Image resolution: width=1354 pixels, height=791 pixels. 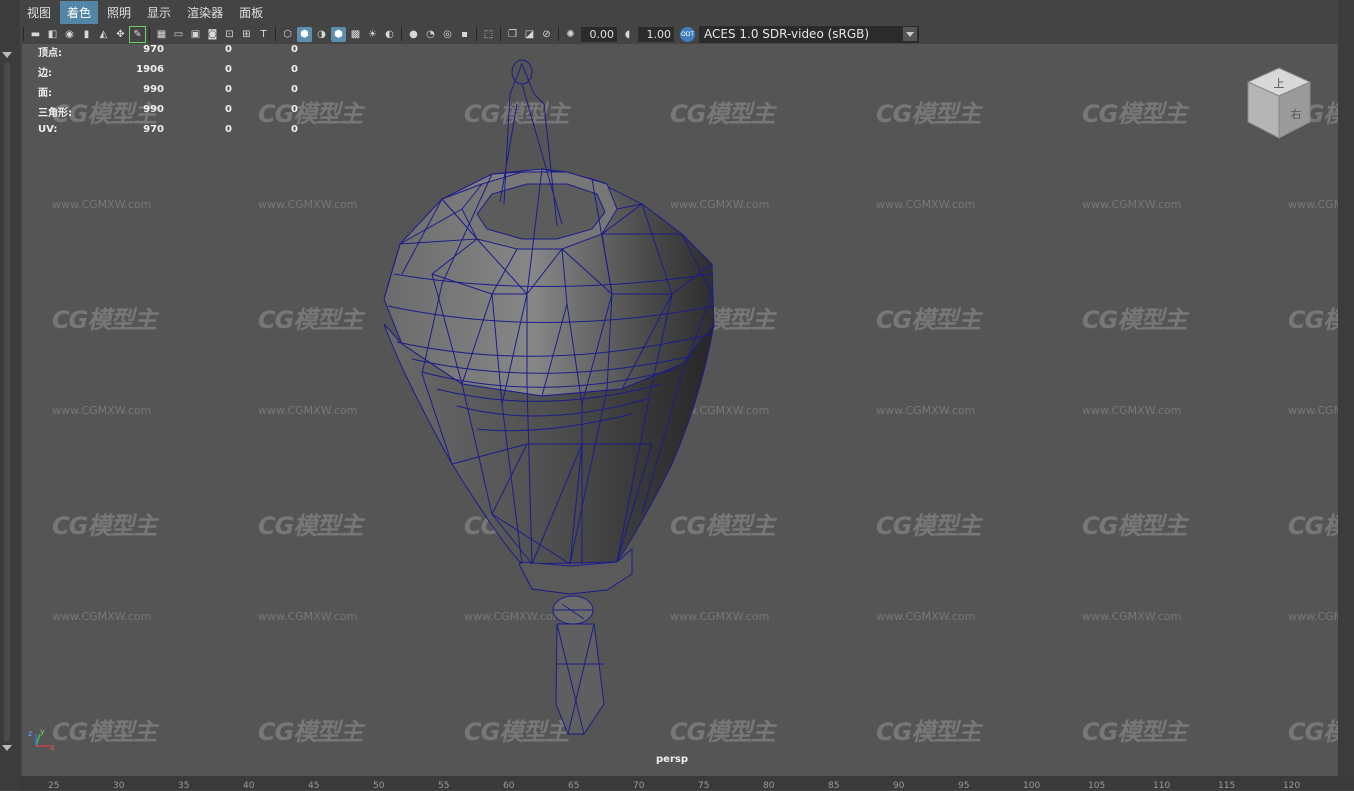 What do you see at coordinates (263, 34) in the screenshot?
I see `safe-title-icon: T` at bounding box center [263, 34].